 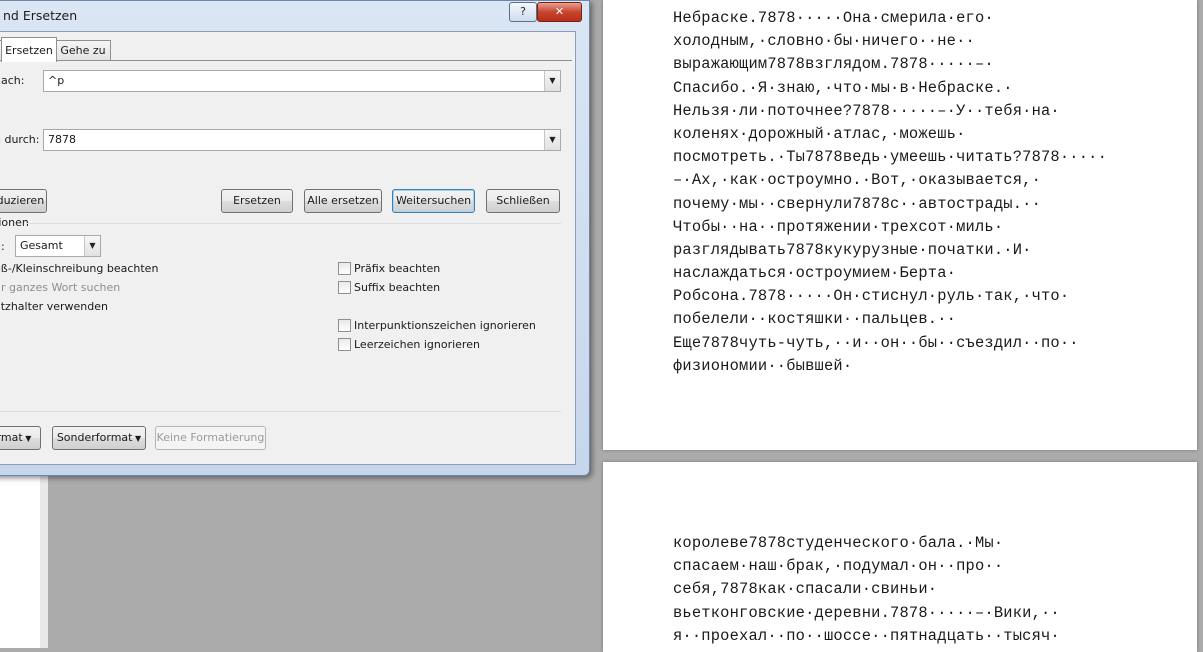 I want to click on find-value: ^p, so click(x=56, y=80).